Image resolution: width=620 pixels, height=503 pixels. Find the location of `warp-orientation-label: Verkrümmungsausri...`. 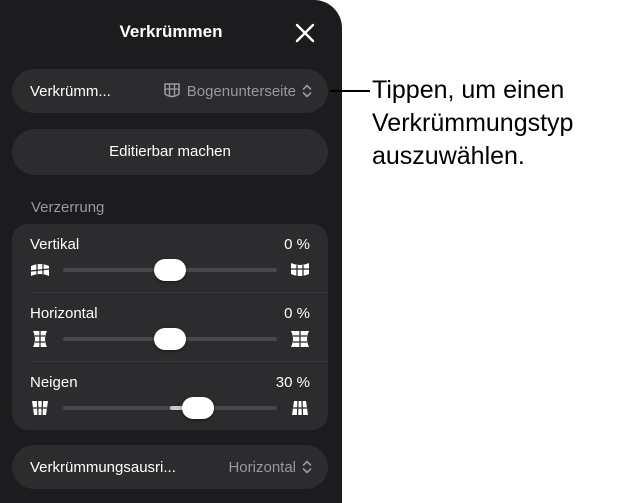

warp-orientation-label: Verkrümmungsausri... is located at coordinates (103, 467).